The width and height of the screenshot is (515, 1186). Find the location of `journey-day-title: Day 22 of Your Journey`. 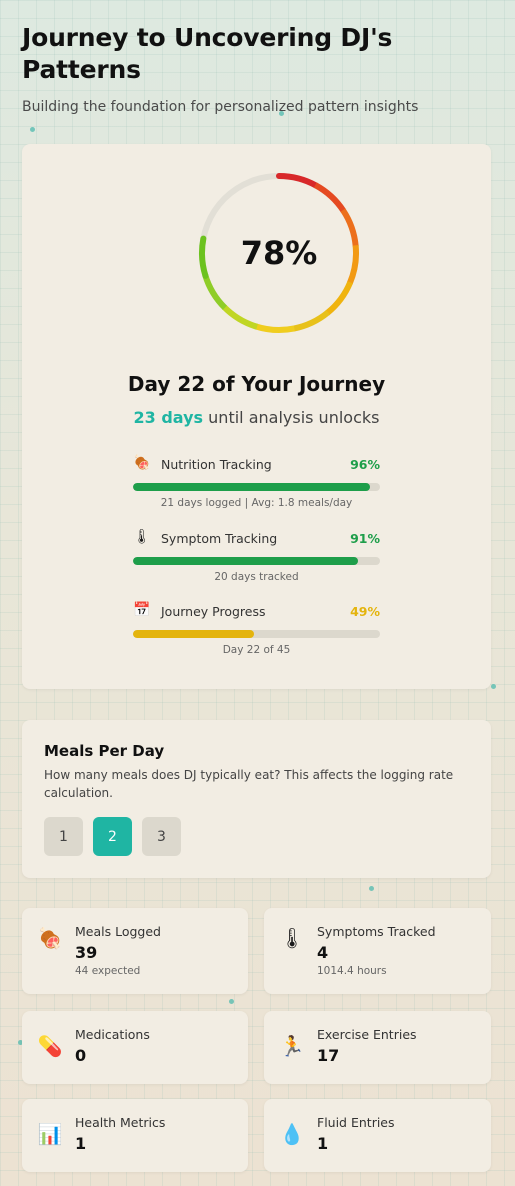

journey-day-title: Day 22 of Your Journey is located at coordinates (256, 384).